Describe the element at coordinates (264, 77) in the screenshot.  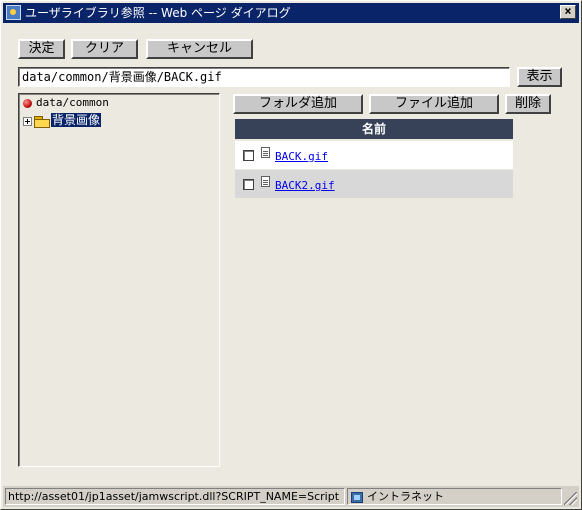
I see `path-input: data/common/背景画像/BACK.gif` at that location.